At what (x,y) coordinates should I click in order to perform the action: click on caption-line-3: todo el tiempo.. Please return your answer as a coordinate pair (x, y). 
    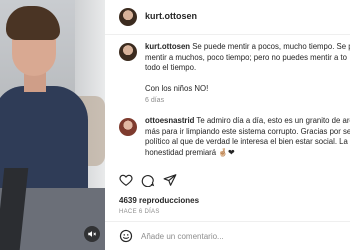
    Looking at the image, I should click on (171, 68).